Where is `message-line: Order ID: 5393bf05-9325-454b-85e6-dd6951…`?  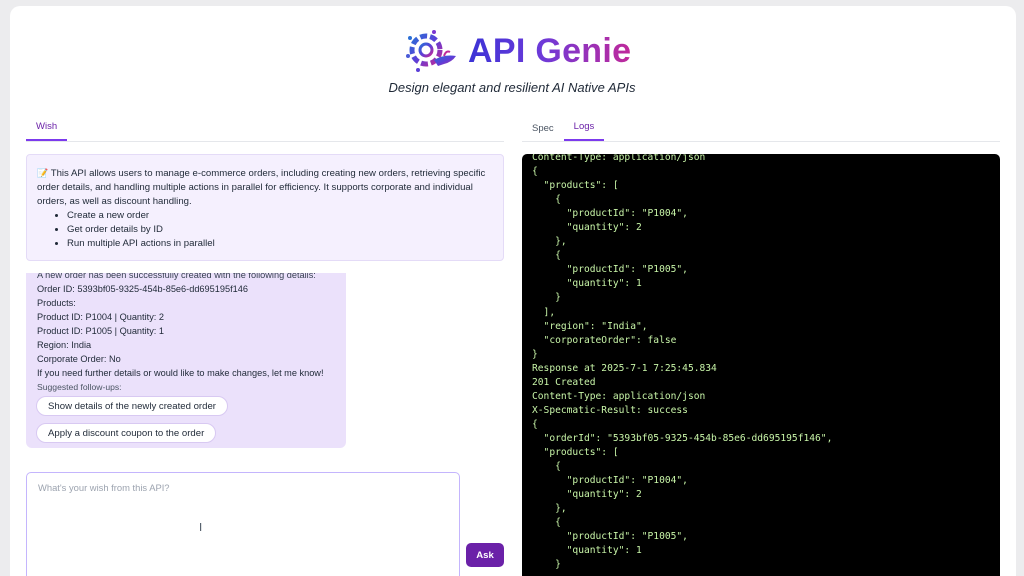 message-line: Order ID: 5393bf05-9325-454b-85e6-dd6951… is located at coordinates (142, 289).